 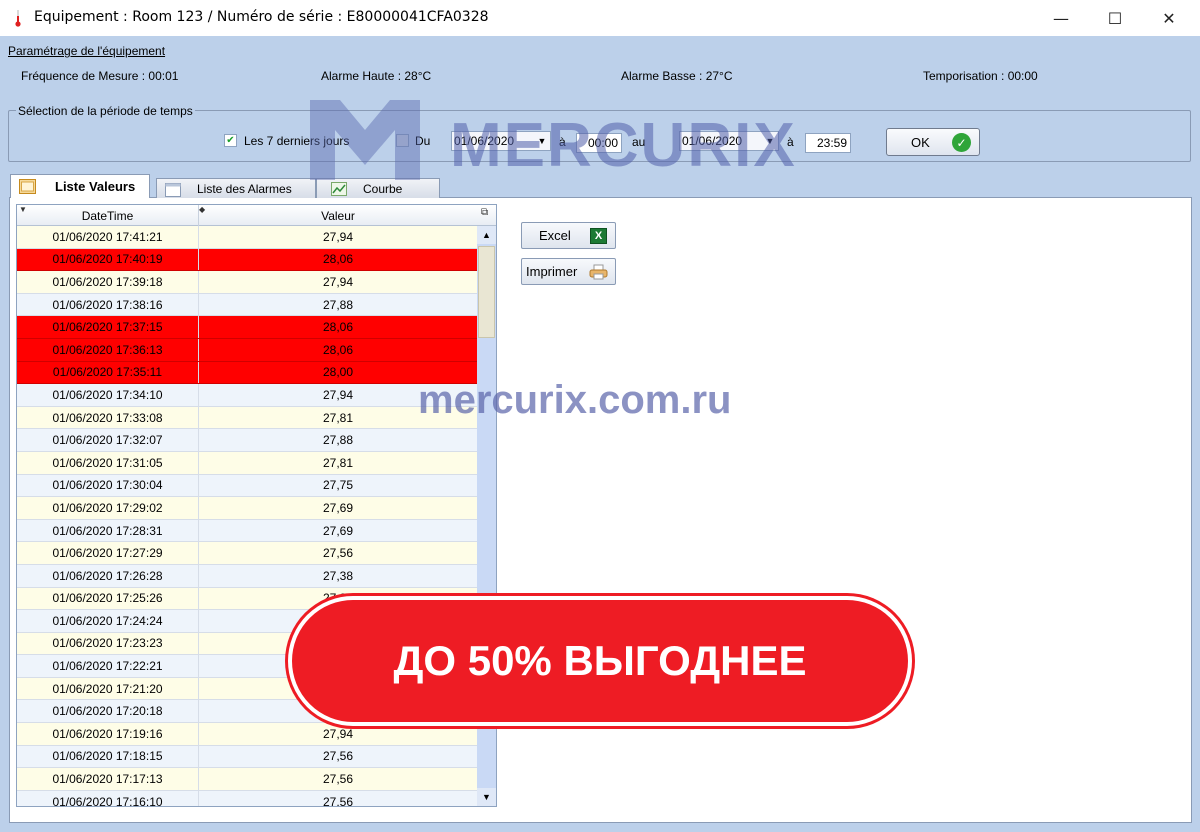 I want to click on cell-datetime: 01/06/2020 17:39:18, so click(x=108, y=282).